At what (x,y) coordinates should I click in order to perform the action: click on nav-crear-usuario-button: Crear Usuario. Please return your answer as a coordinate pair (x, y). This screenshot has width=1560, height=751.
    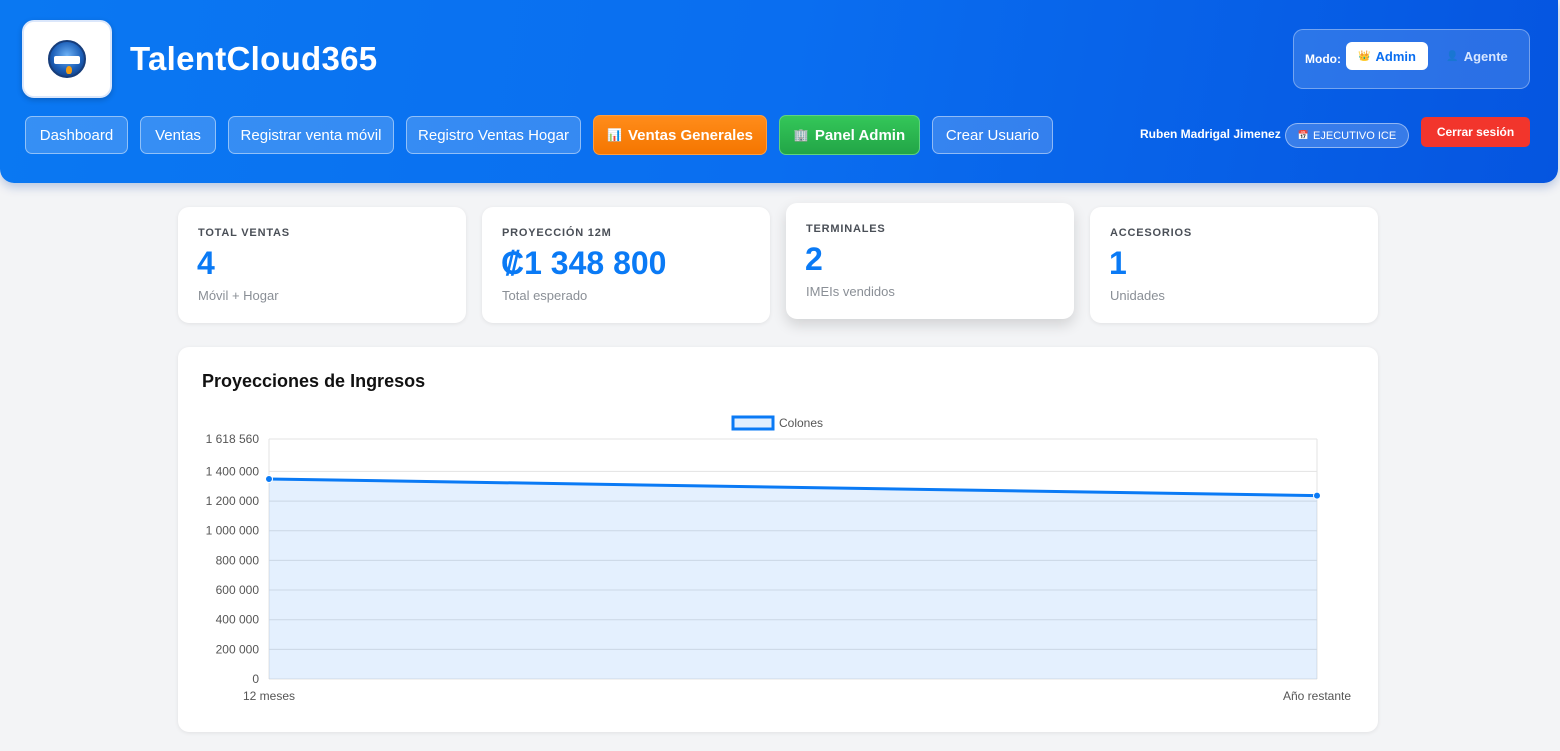
    Looking at the image, I should click on (992, 135).